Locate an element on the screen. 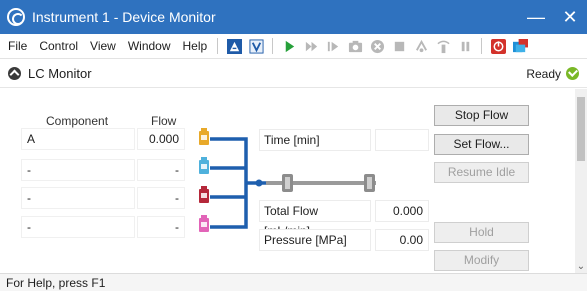 The image size is (587, 291). window-title: Instrument 1 - Device Monitor is located at coordinates (124, 17).